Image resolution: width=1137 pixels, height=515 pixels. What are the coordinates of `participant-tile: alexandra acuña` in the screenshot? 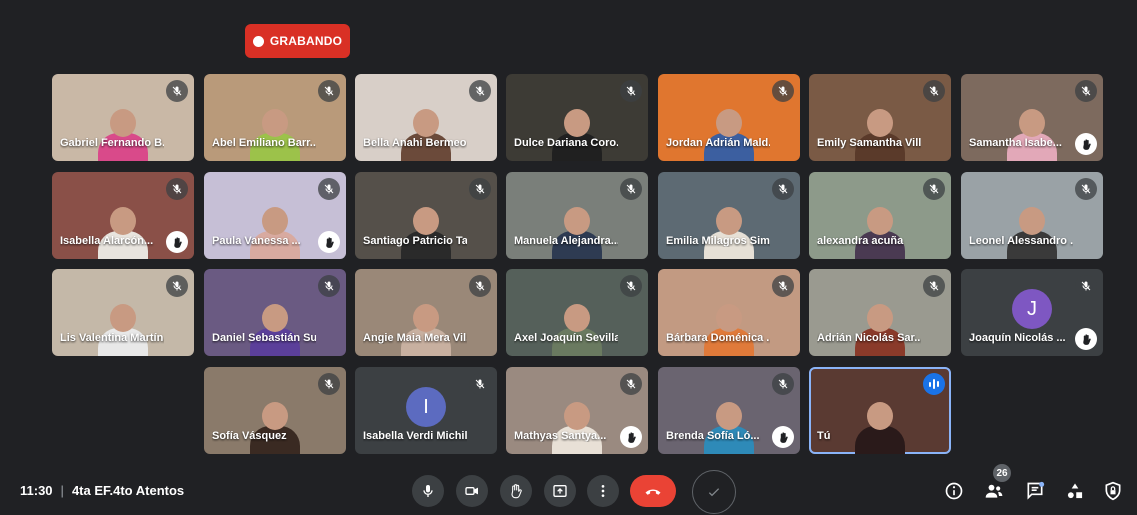 It's located at (880, 215).